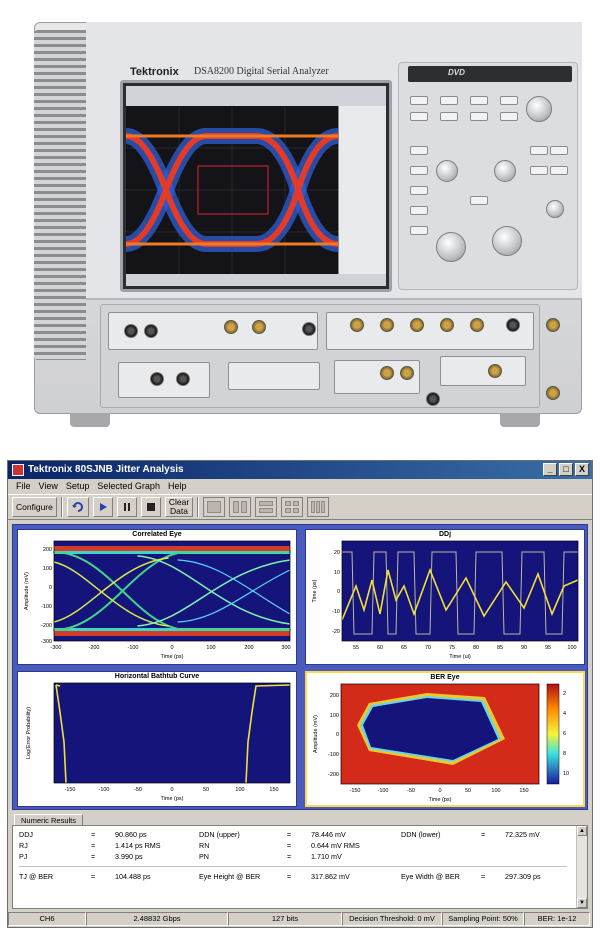 The height and width of the screenshot is (932, 600). I want to click on result-value: 297.309 ps, so click(523, 876).